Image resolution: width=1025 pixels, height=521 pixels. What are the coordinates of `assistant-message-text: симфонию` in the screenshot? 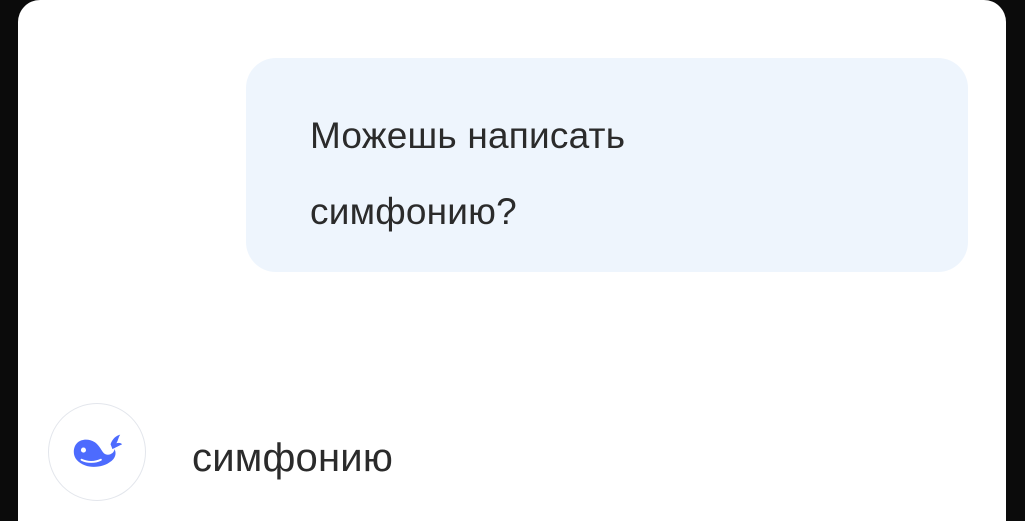 It's located at (293, 457).